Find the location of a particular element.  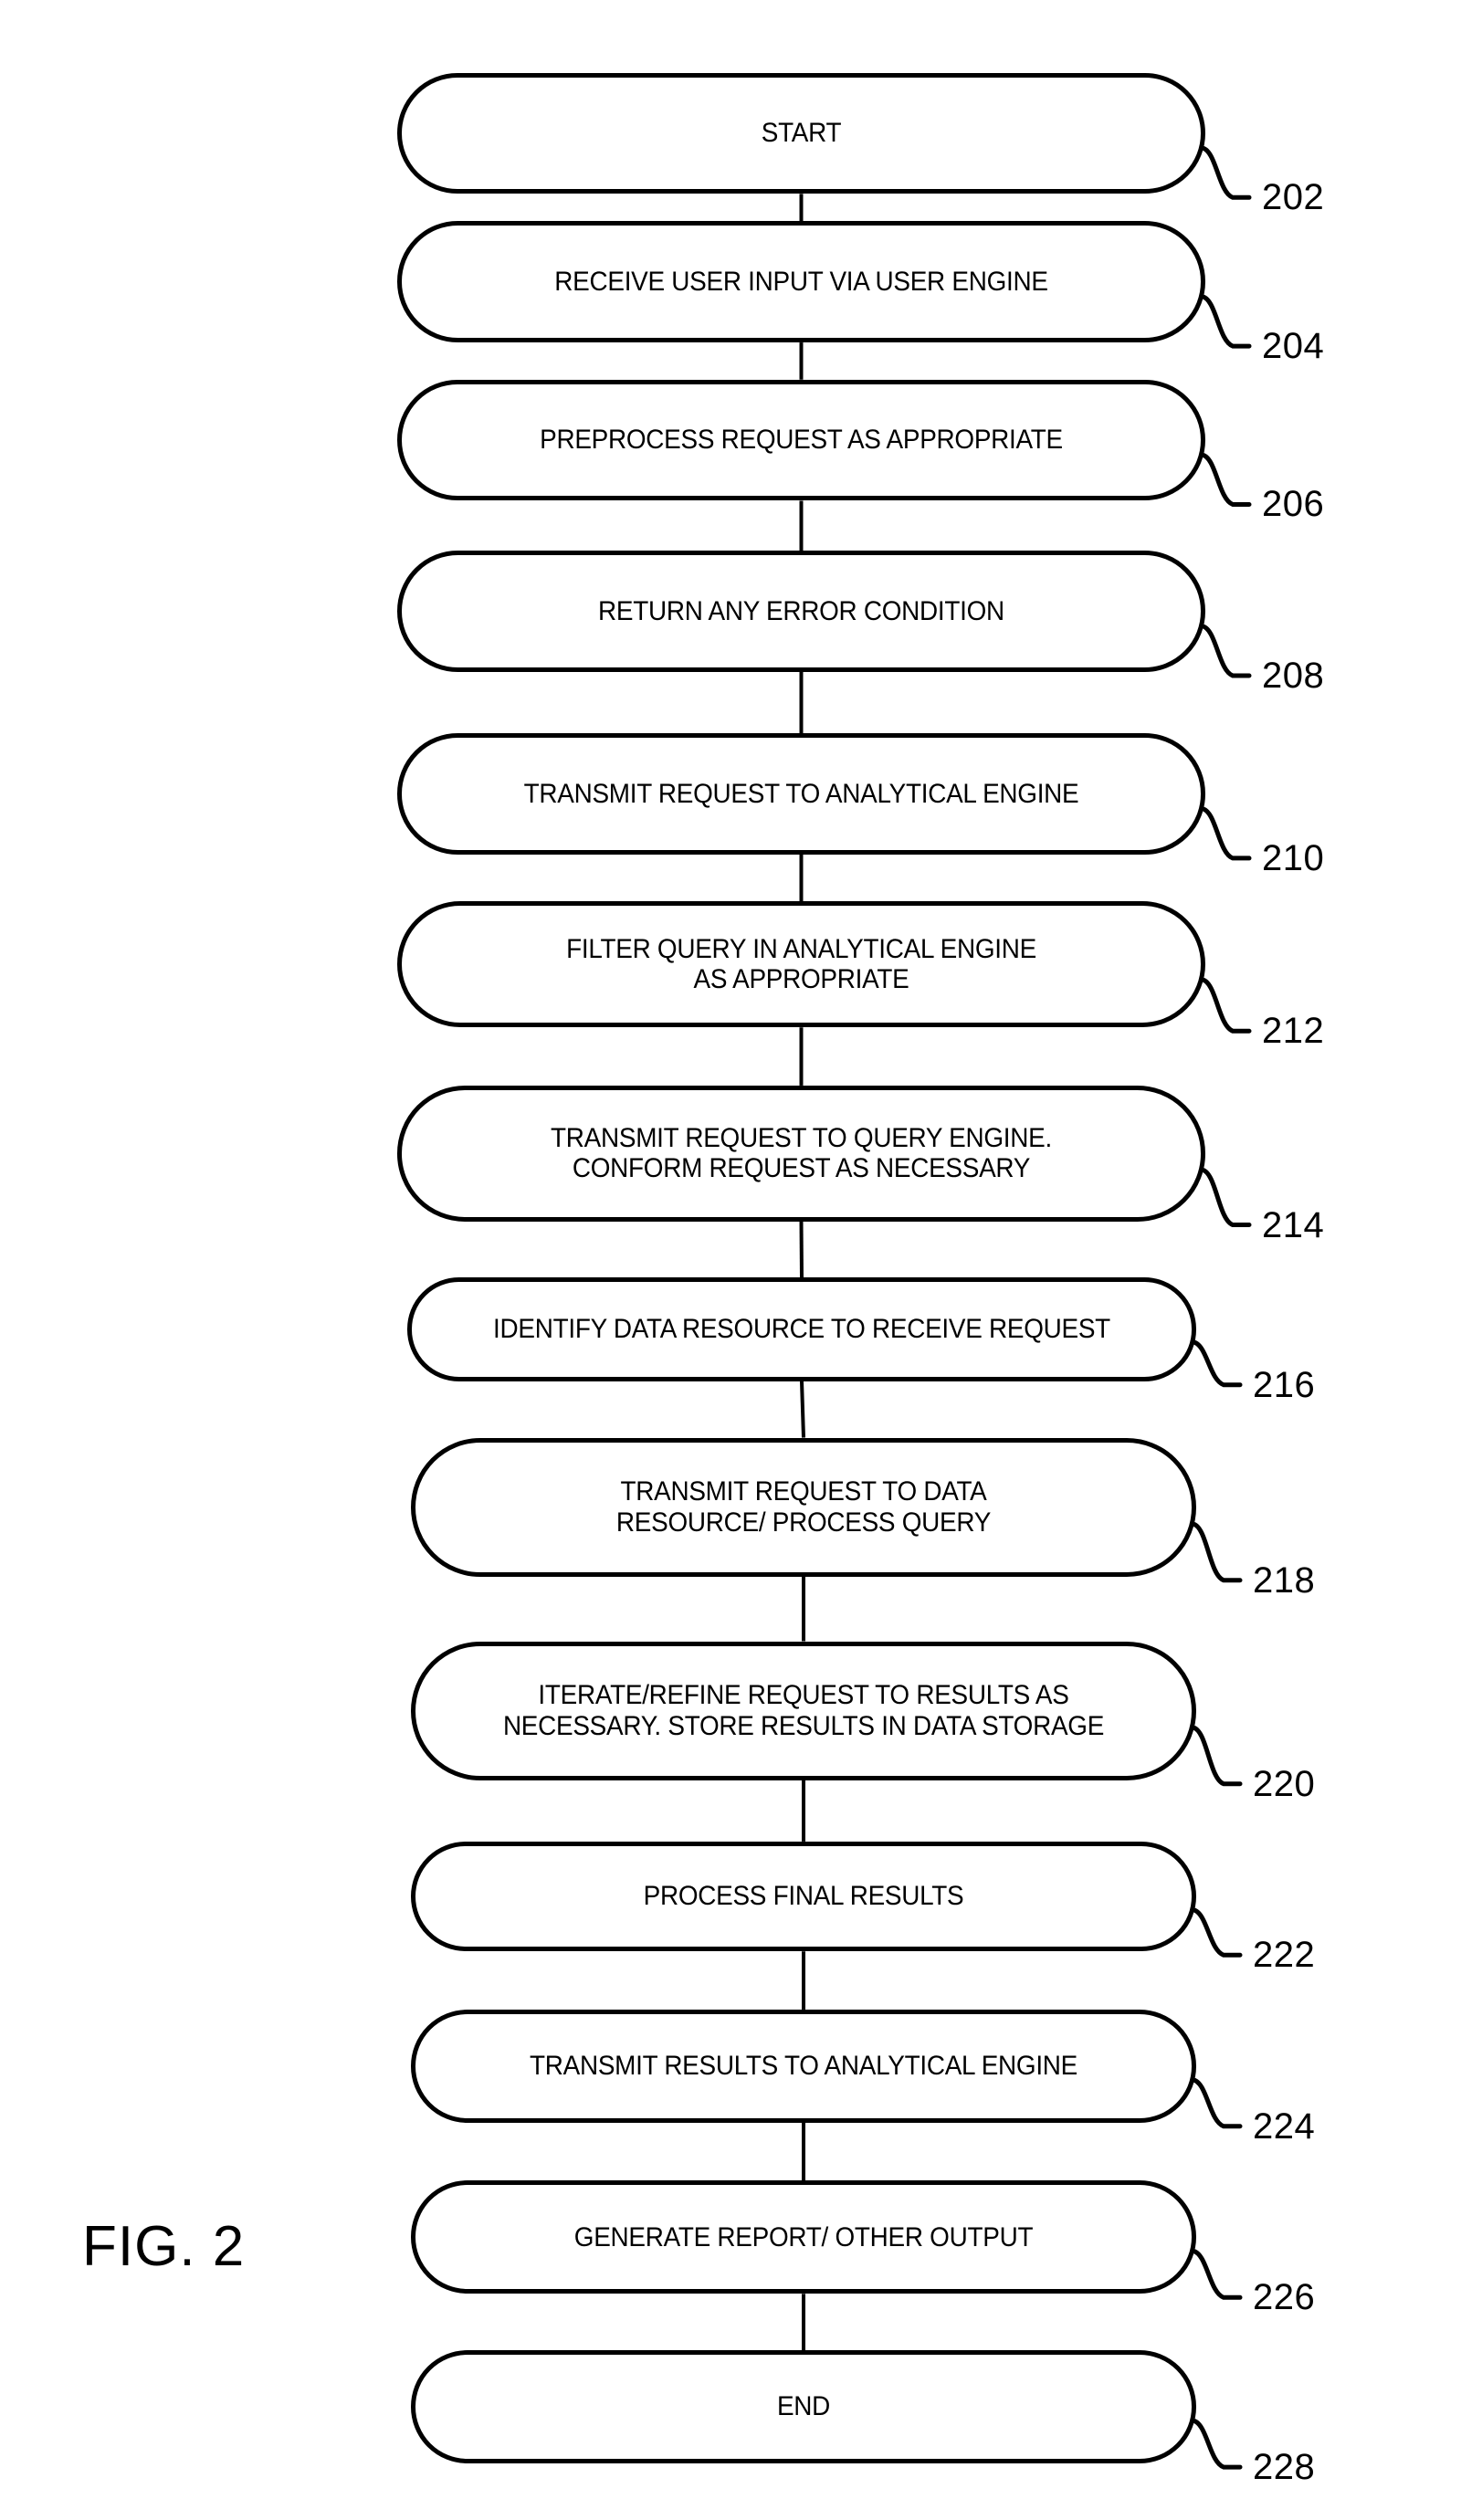

flow-node-transmit-results-analytical-engine: TRANSMIT RESULTS TO ANALYTICAL ENGINE is located at coordinates (803, 2066).